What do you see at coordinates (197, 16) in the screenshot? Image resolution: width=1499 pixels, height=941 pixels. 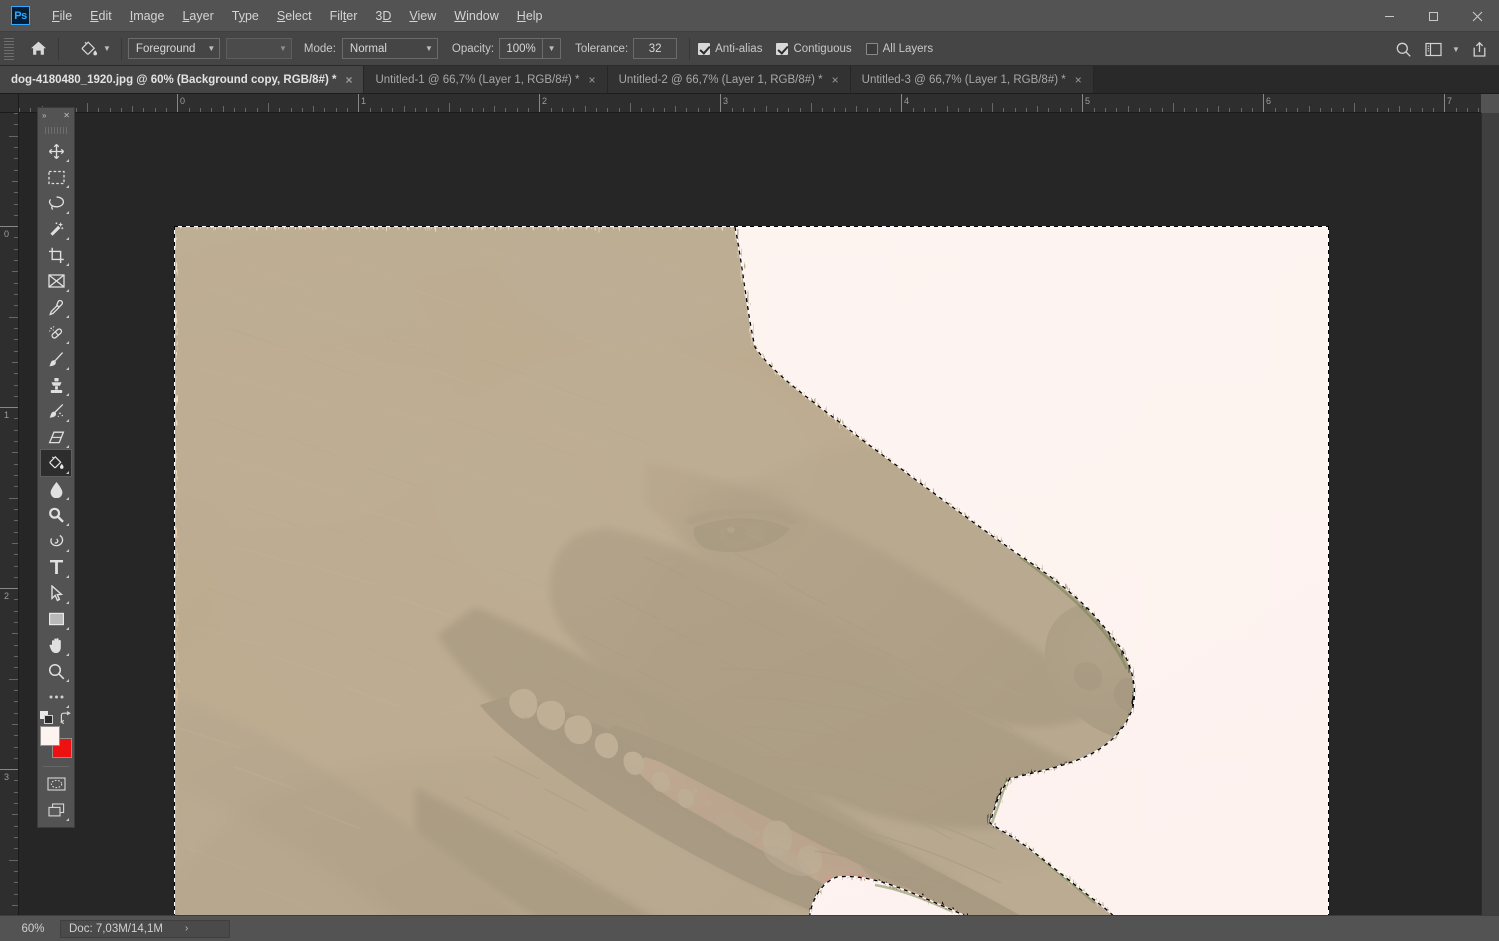 I see `menu-layer: Layer` at bounding box center [197, 16].